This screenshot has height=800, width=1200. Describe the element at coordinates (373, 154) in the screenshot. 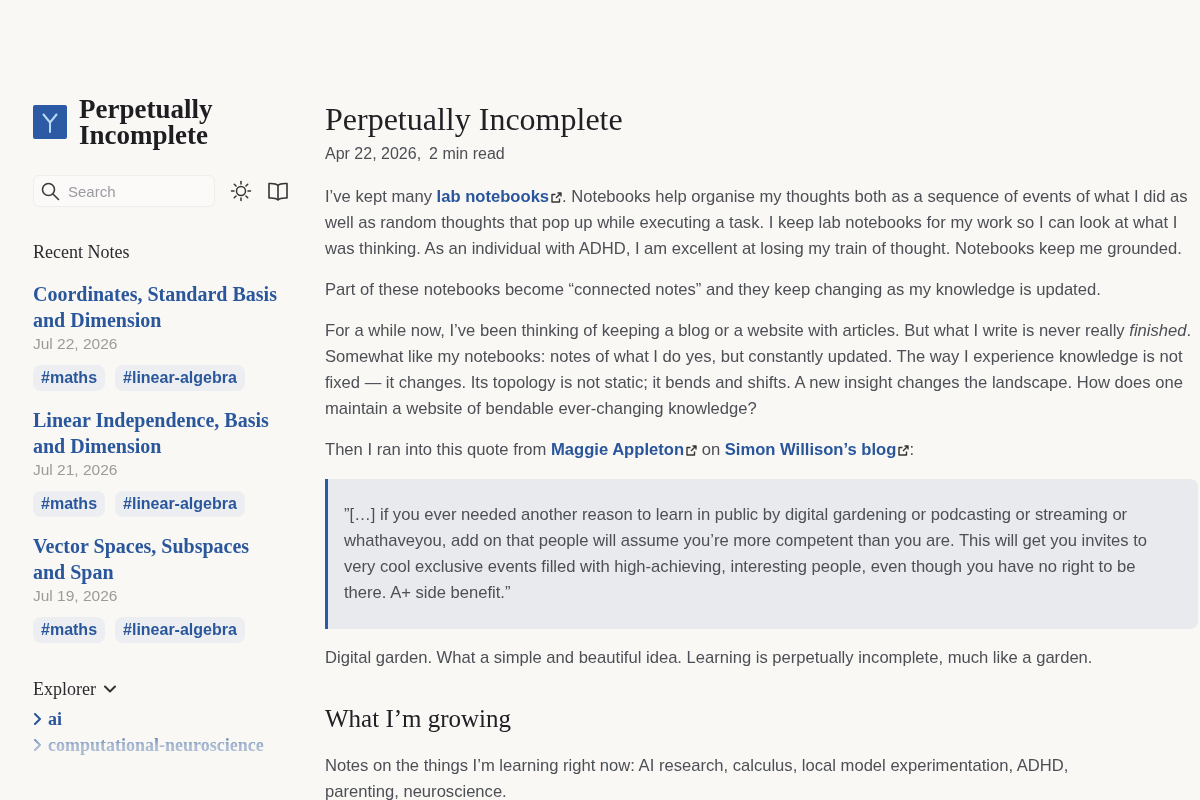

I see `post-date: Apr 22, 2026,` at that location.